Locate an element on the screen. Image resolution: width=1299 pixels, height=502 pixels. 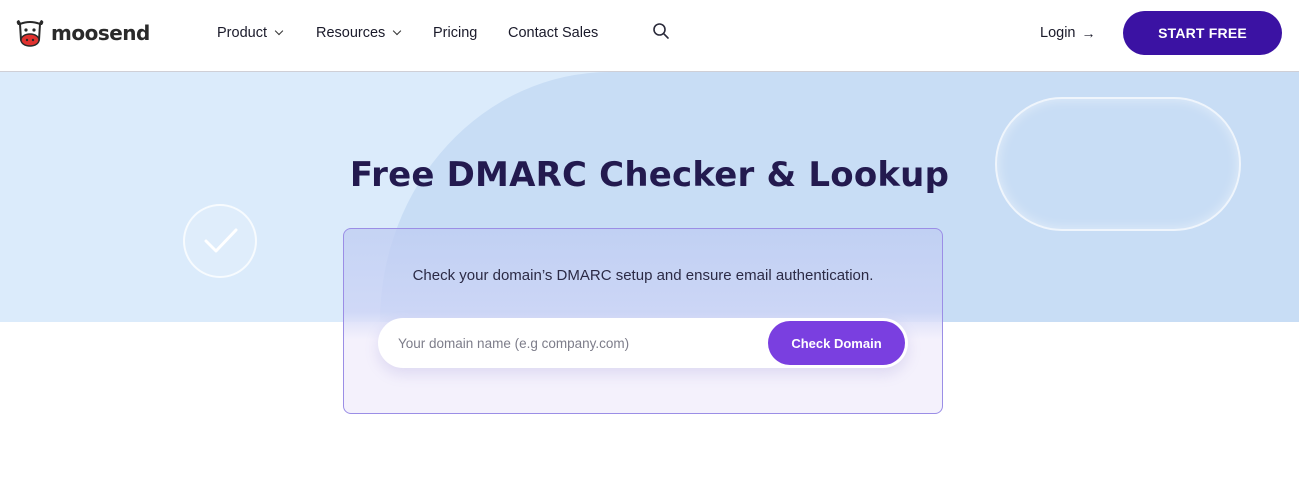
nav-item-resources: Resources is located at coordinates (359, 33).